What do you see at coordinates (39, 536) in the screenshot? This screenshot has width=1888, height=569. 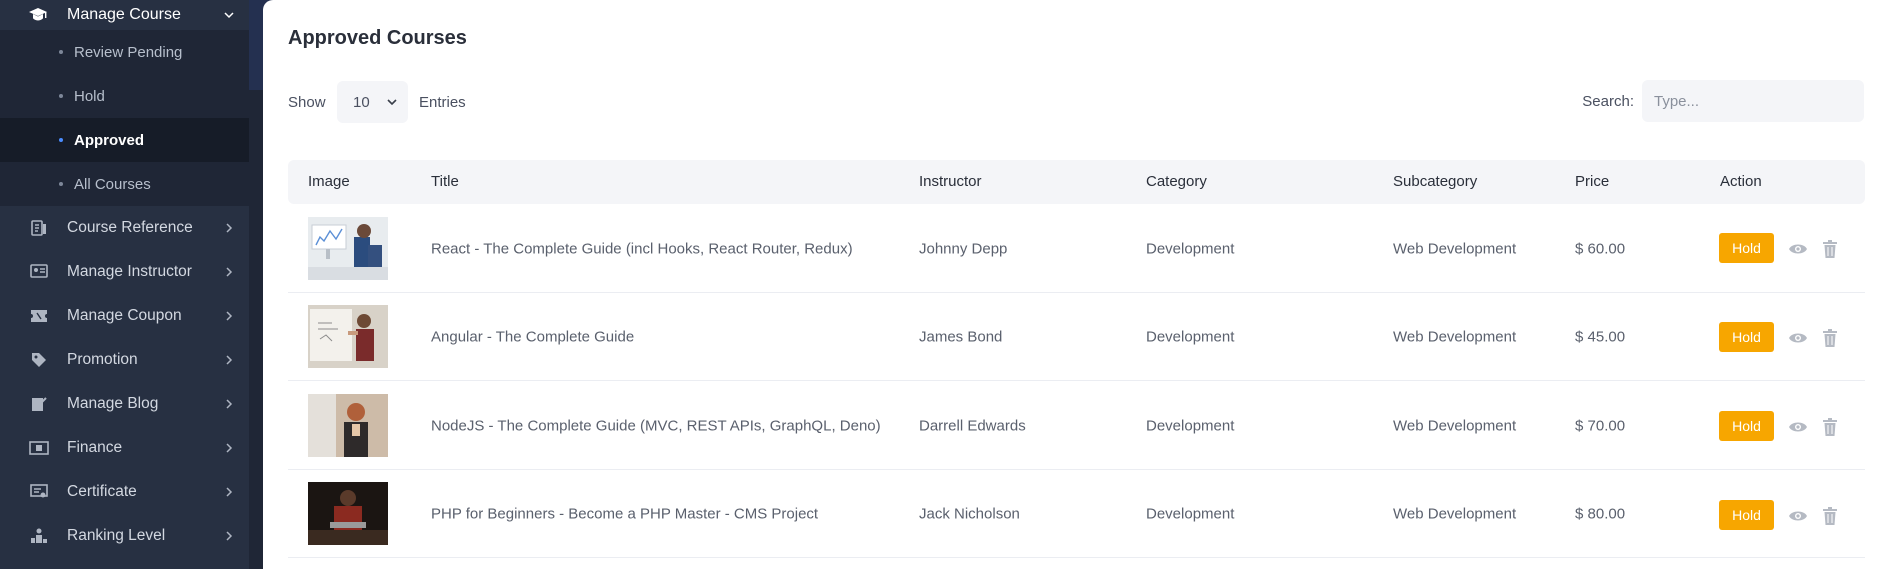 I see `ranking-icon` at bounding box center [39, 536].